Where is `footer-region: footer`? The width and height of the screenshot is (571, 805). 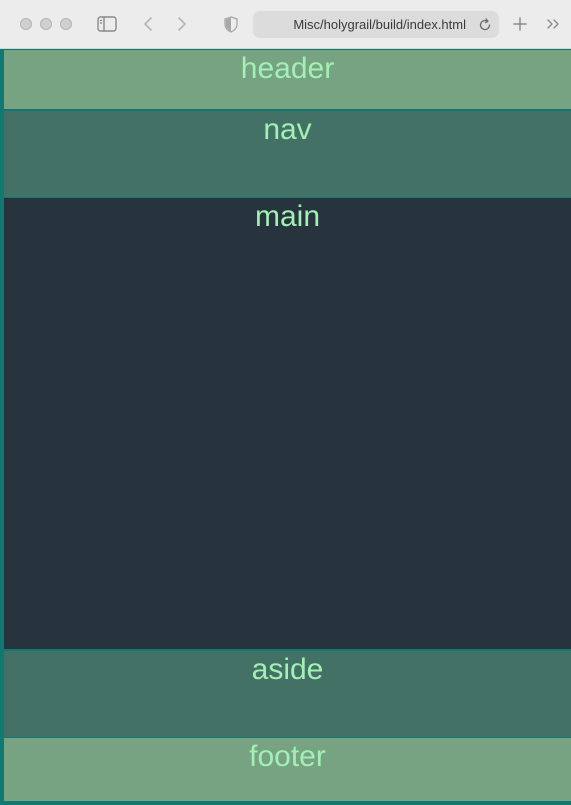
footer-region: footer is located at coordinates (287, 769).